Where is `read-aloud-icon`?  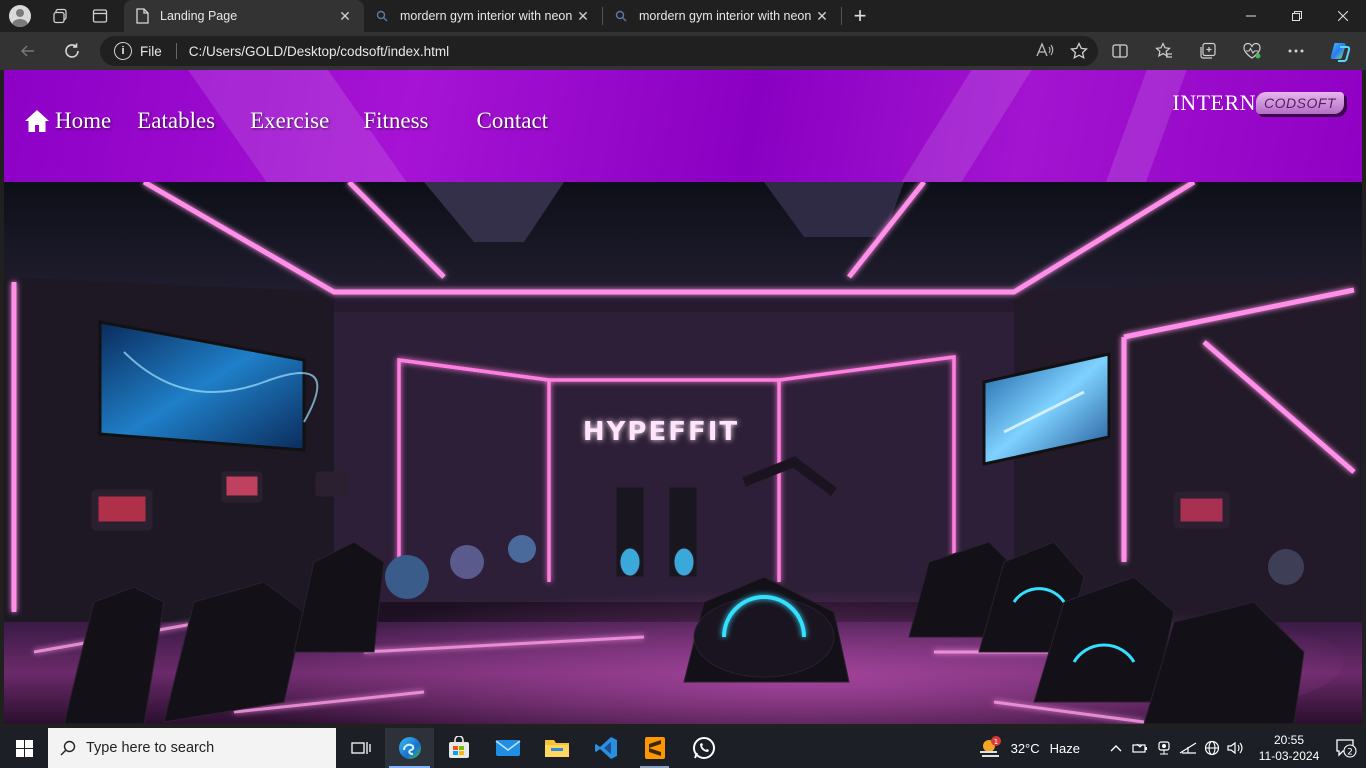 read-aloud-icon is located at coordinates (1045, 50).